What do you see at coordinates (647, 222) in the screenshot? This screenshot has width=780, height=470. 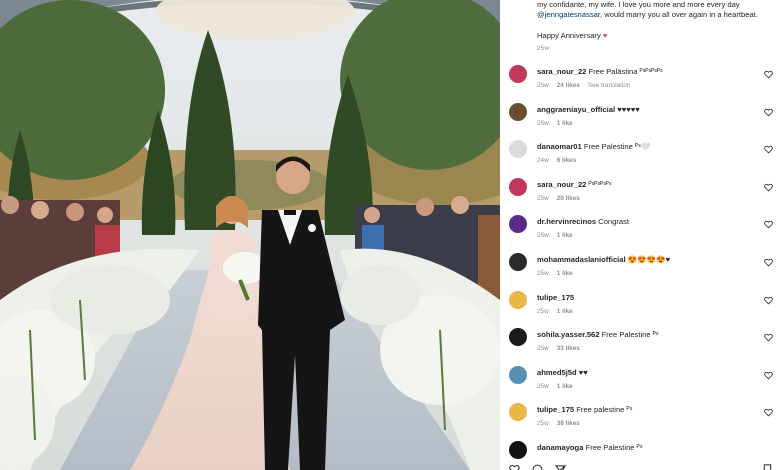 I see `comment-body: dr.hervinrecinos Congrast` at bounding box center [647, 222].